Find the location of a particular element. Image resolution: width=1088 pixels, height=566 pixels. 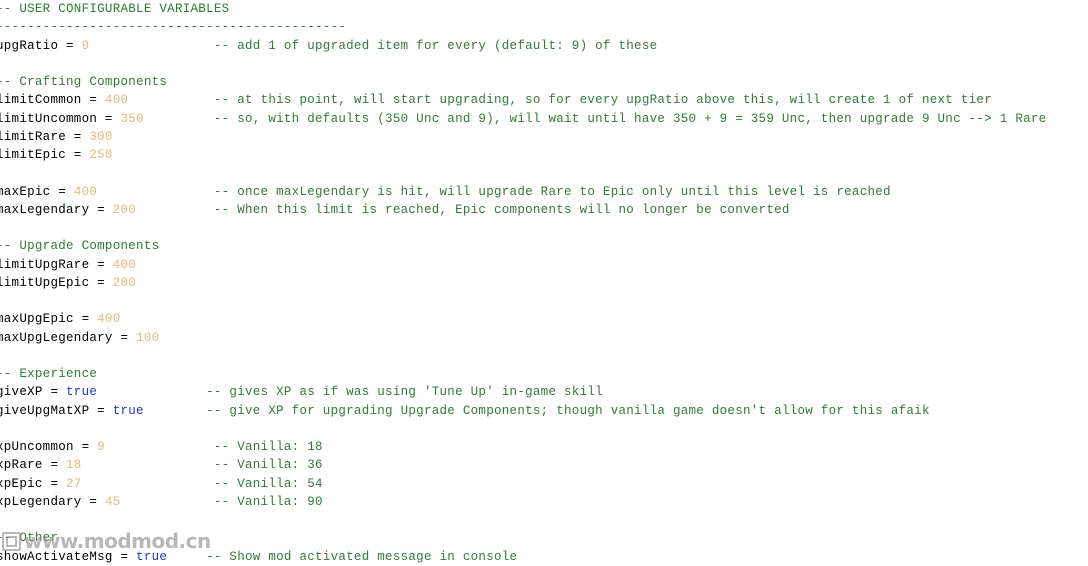

code-line: -- Other is located at coordinates (523, 538).